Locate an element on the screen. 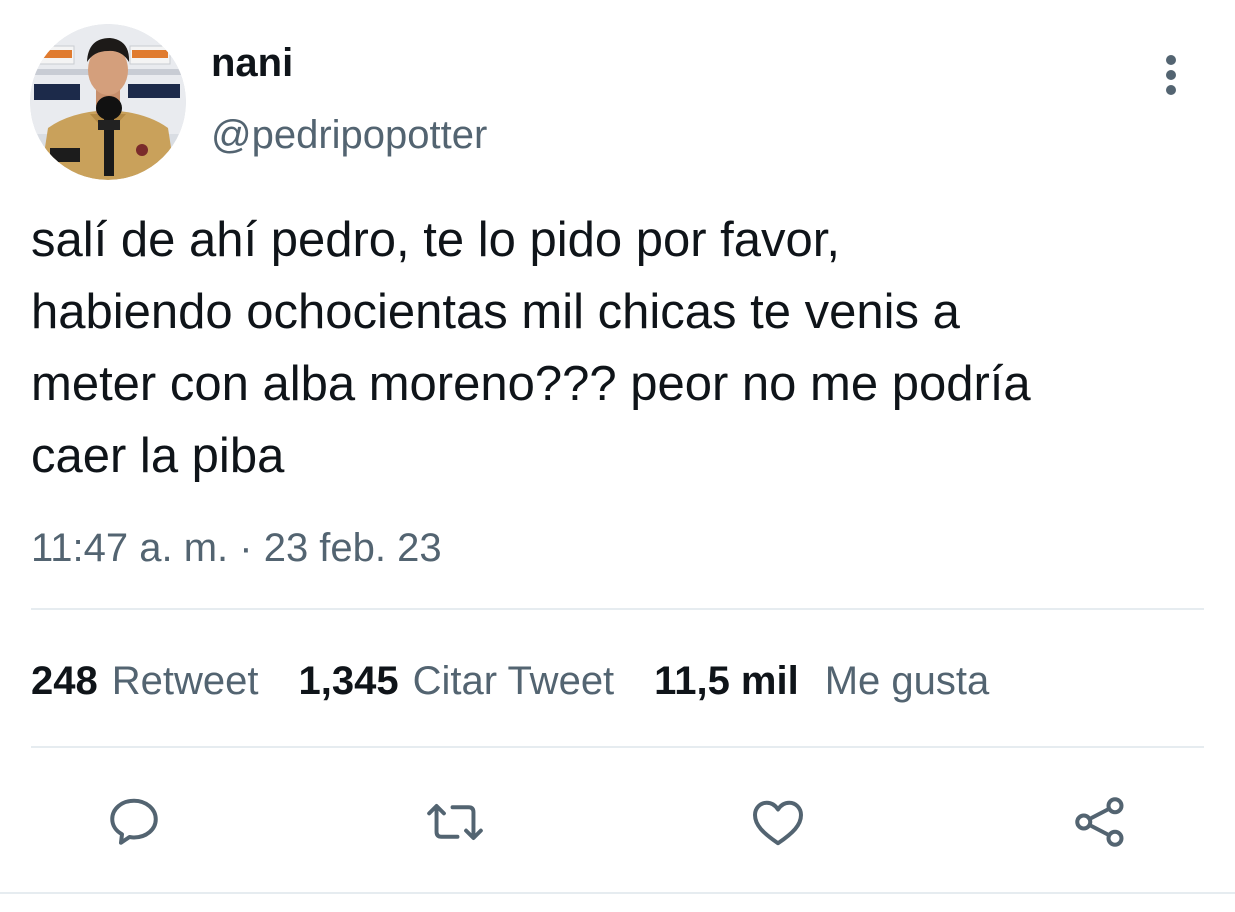 This screenshot has height=912, width=1235. more-options-button is located at coordinates (1171, 75).